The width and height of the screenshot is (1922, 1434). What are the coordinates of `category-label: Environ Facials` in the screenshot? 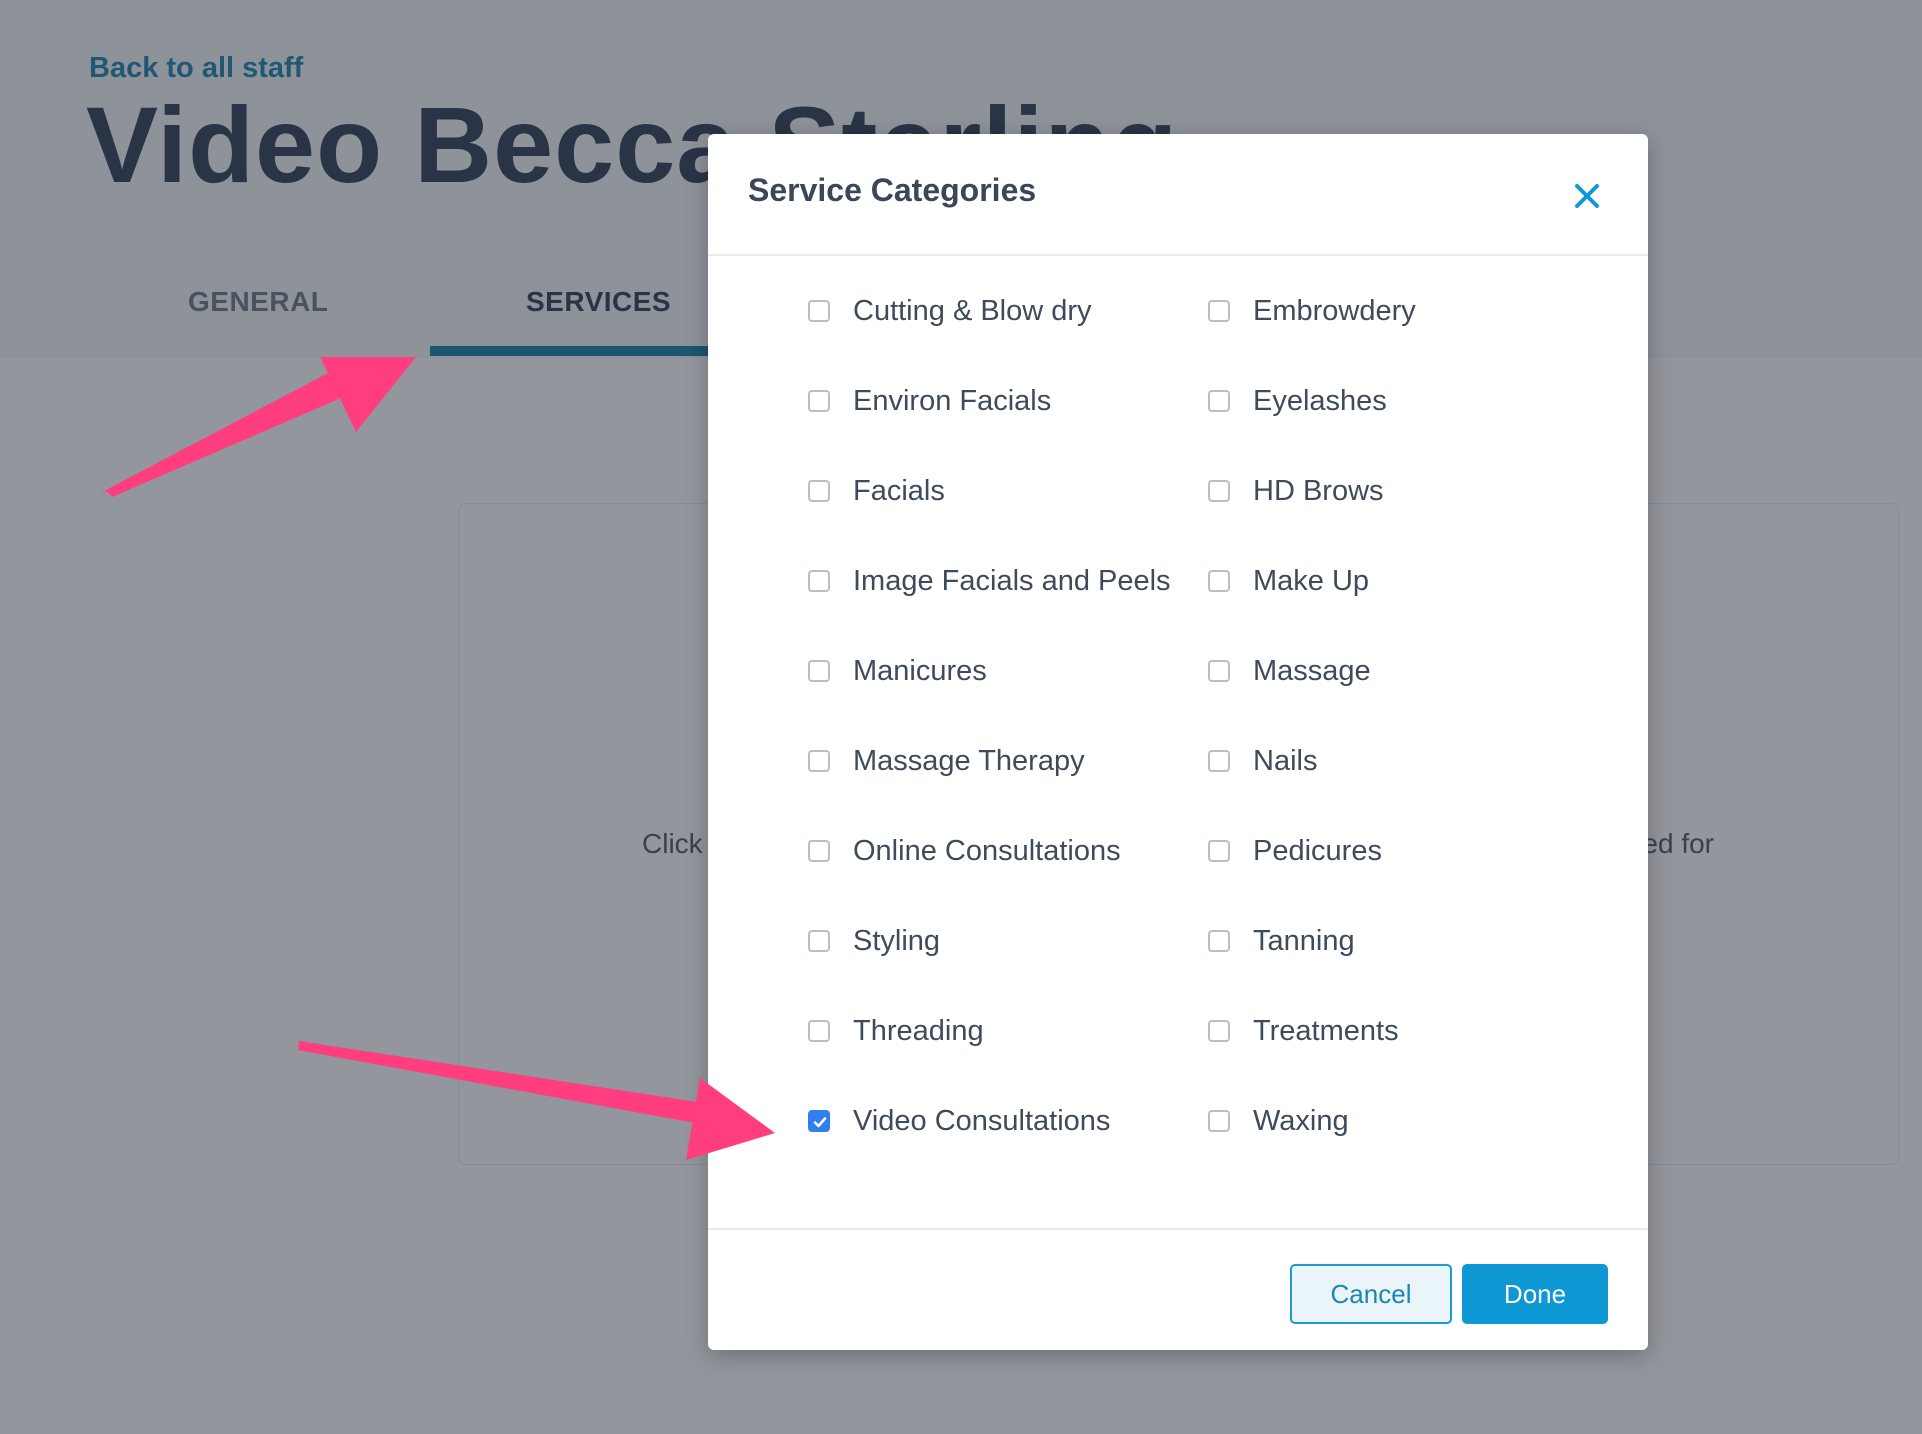 It's located at (952, 401).